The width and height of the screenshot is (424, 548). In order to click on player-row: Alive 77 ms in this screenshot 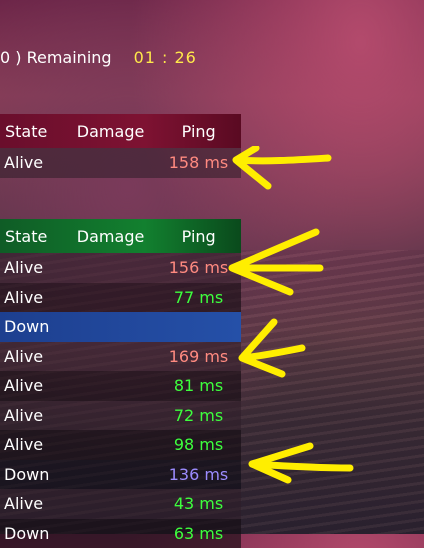, I will do `click(120, 298)`.